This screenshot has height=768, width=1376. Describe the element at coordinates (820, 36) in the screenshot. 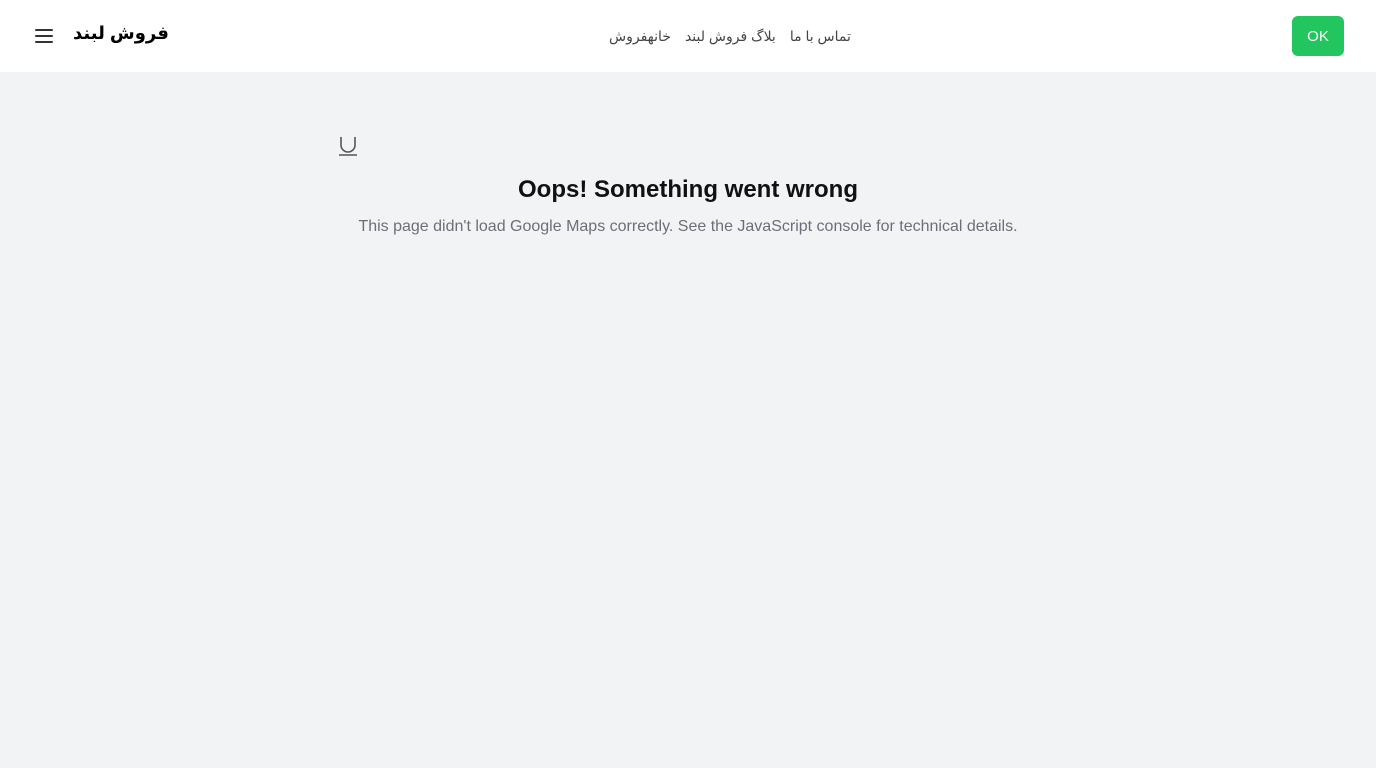

I see `nav-item-contact: تماس با ما` at that location.